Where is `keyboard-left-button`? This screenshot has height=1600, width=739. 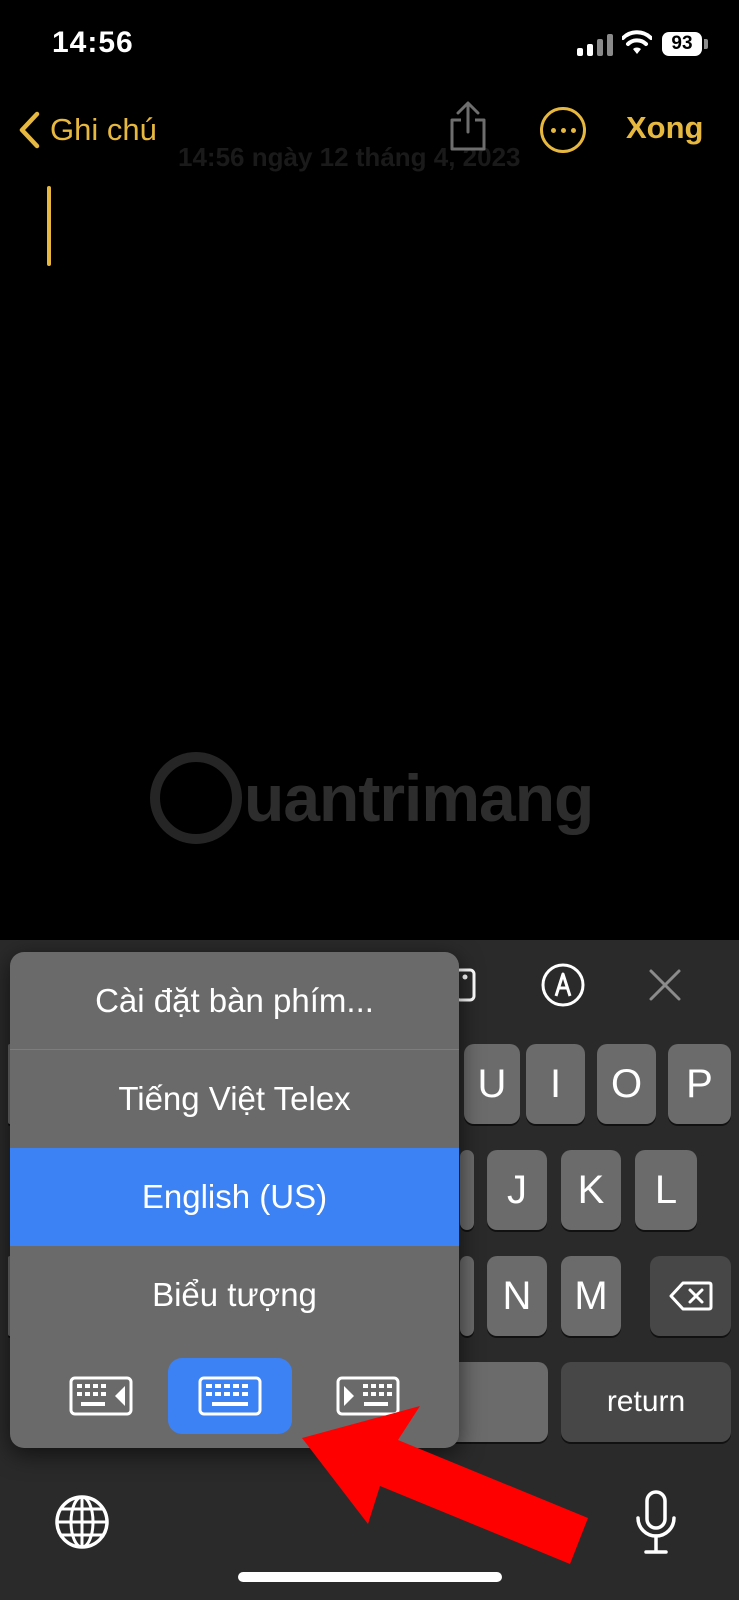
keyboard-left-button is located at coordinates (101, 1396).